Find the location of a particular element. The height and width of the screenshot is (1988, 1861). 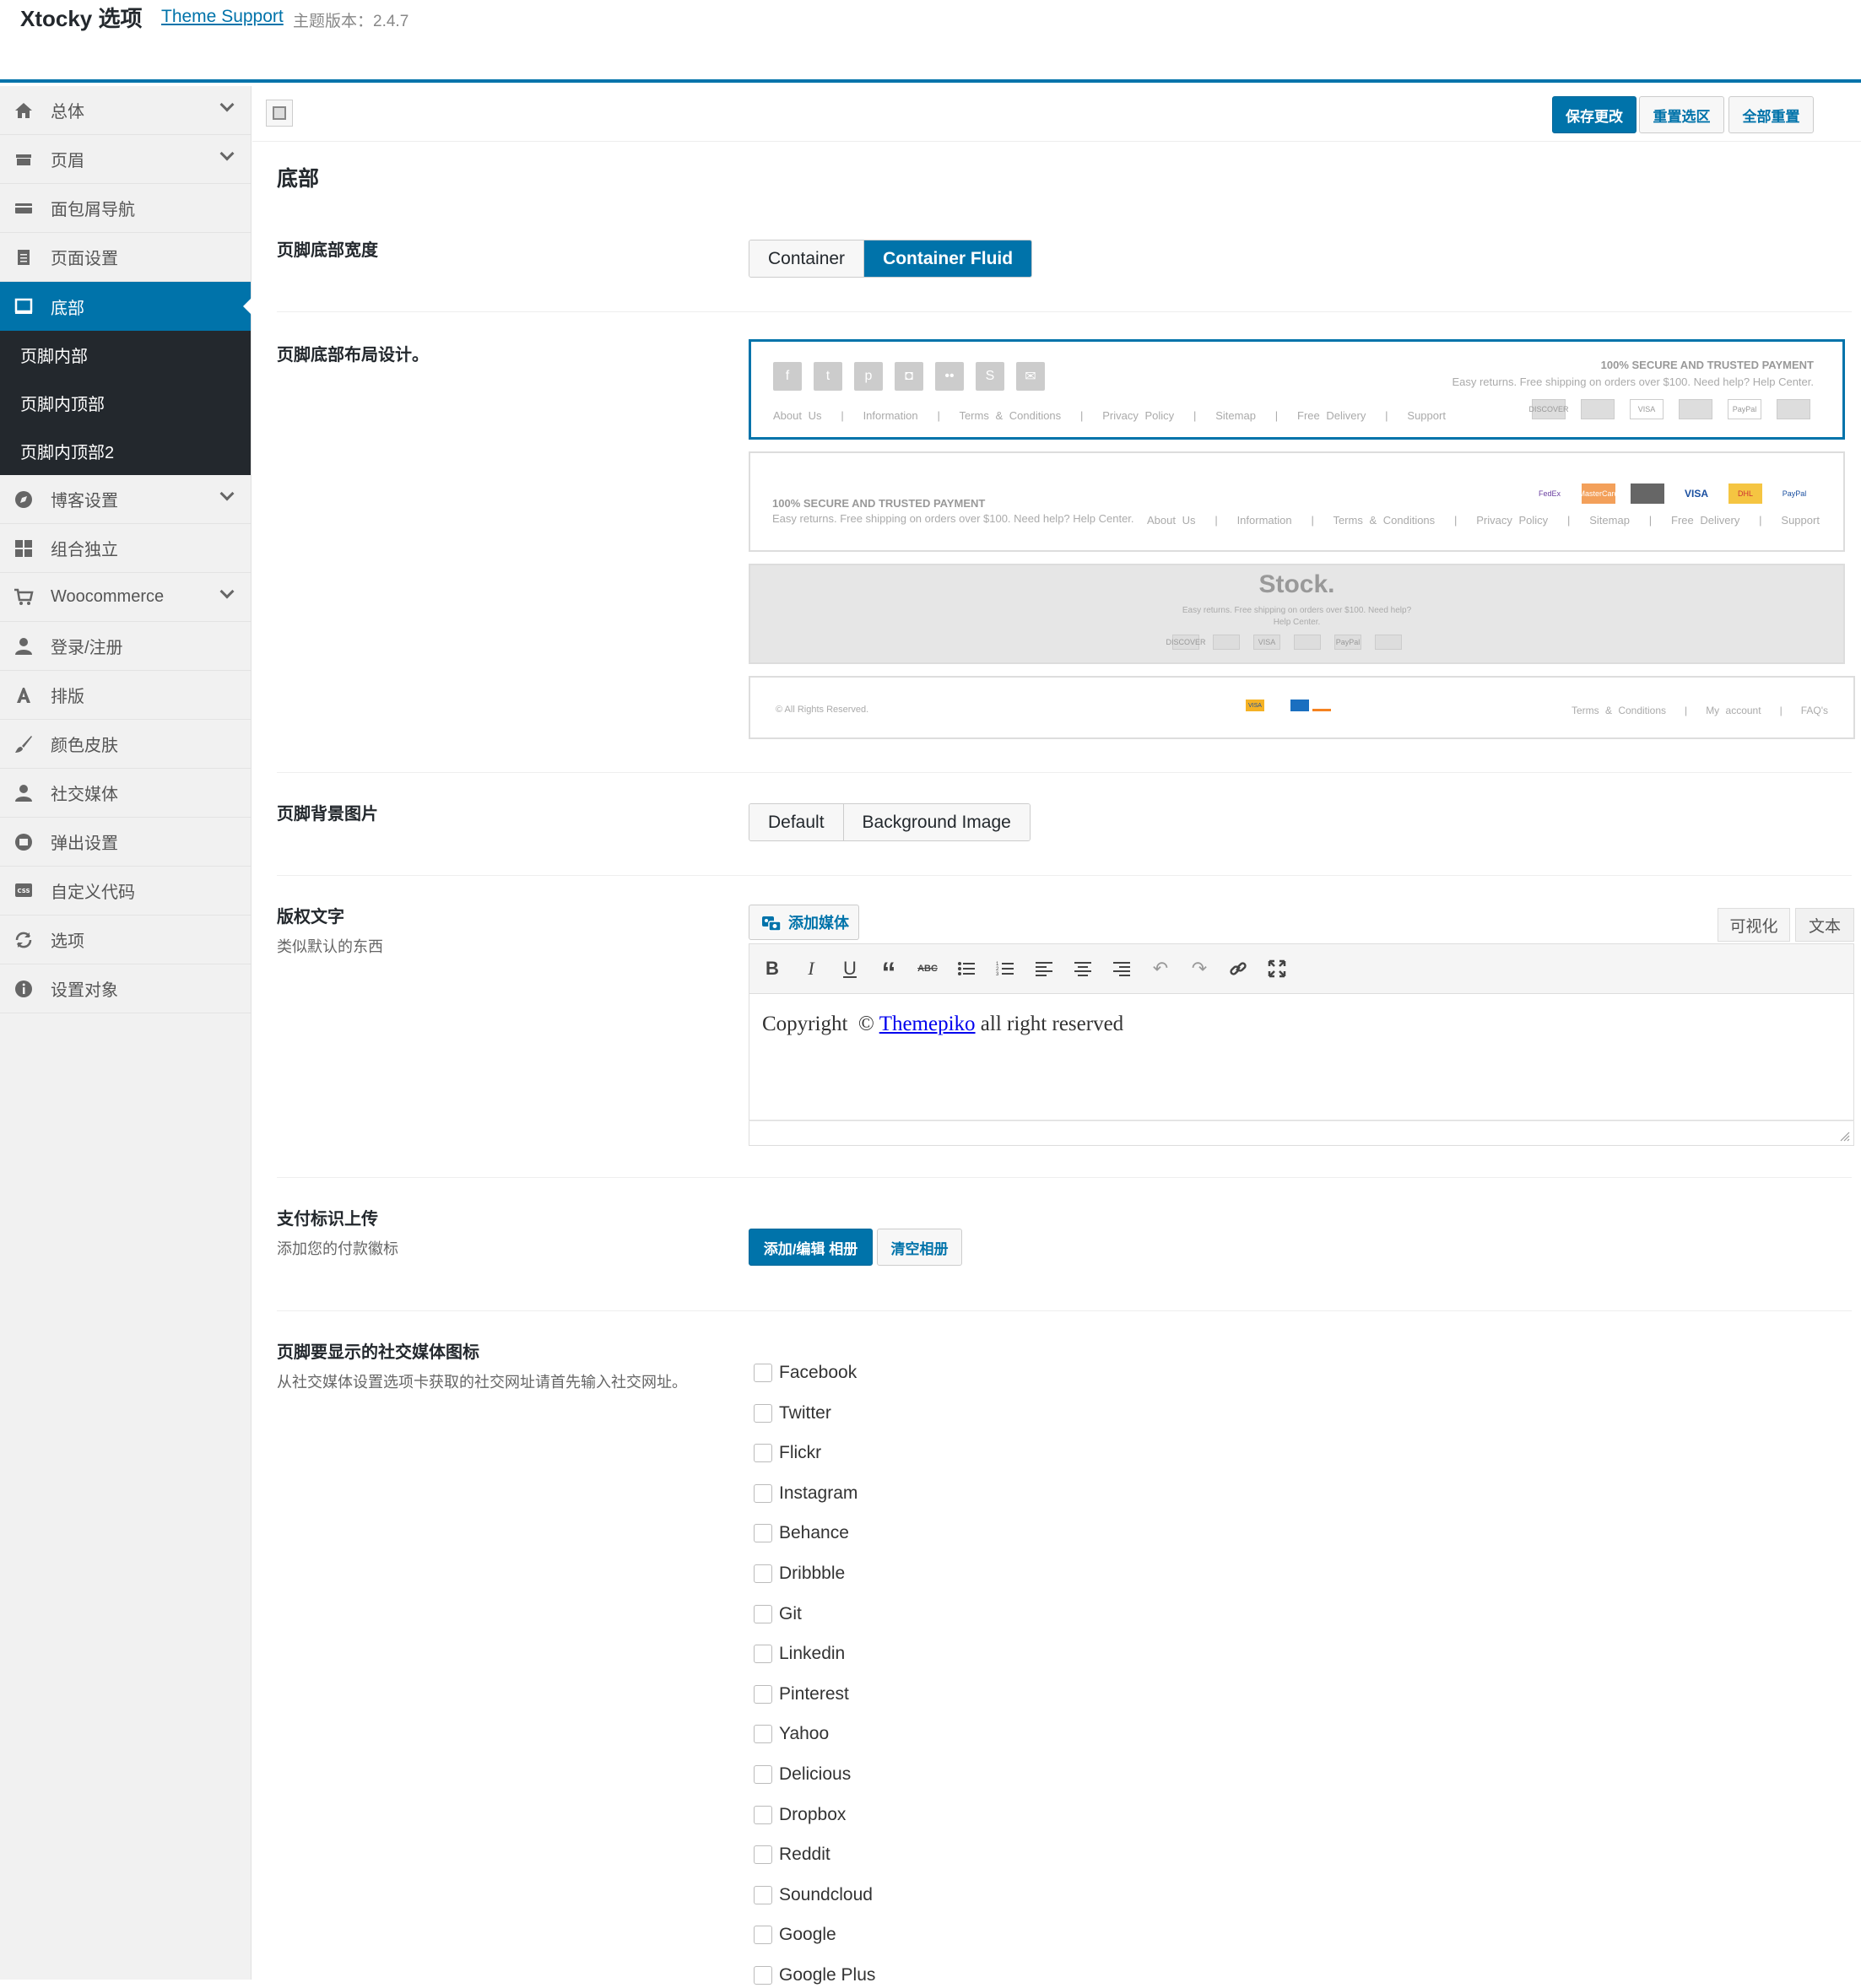

align-center-icon is located at coordinates (1083, 968).